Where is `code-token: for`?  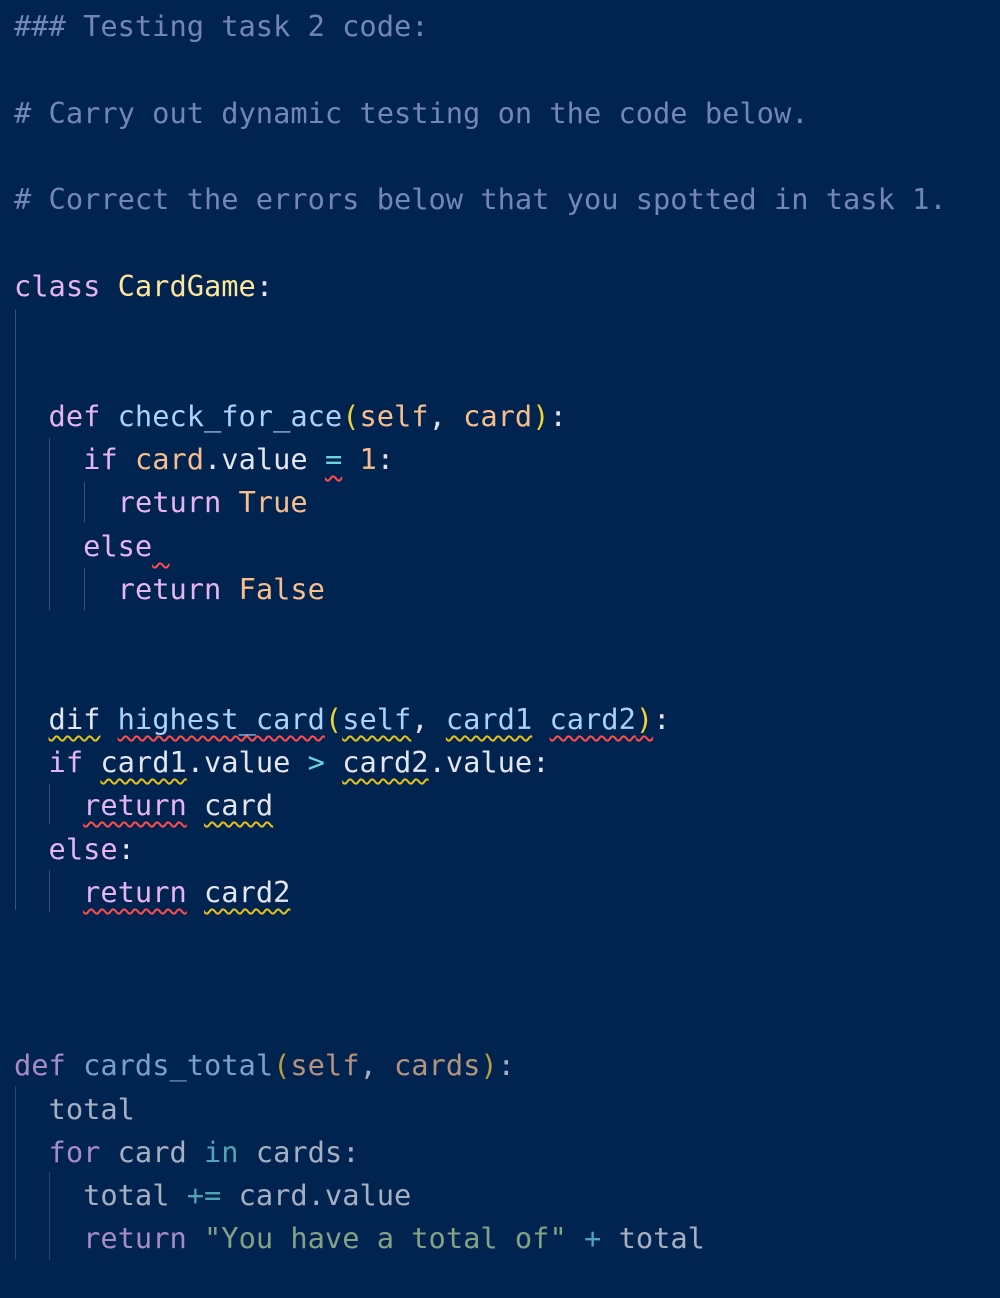 code-token: for is located at coordinates (74, 1152).